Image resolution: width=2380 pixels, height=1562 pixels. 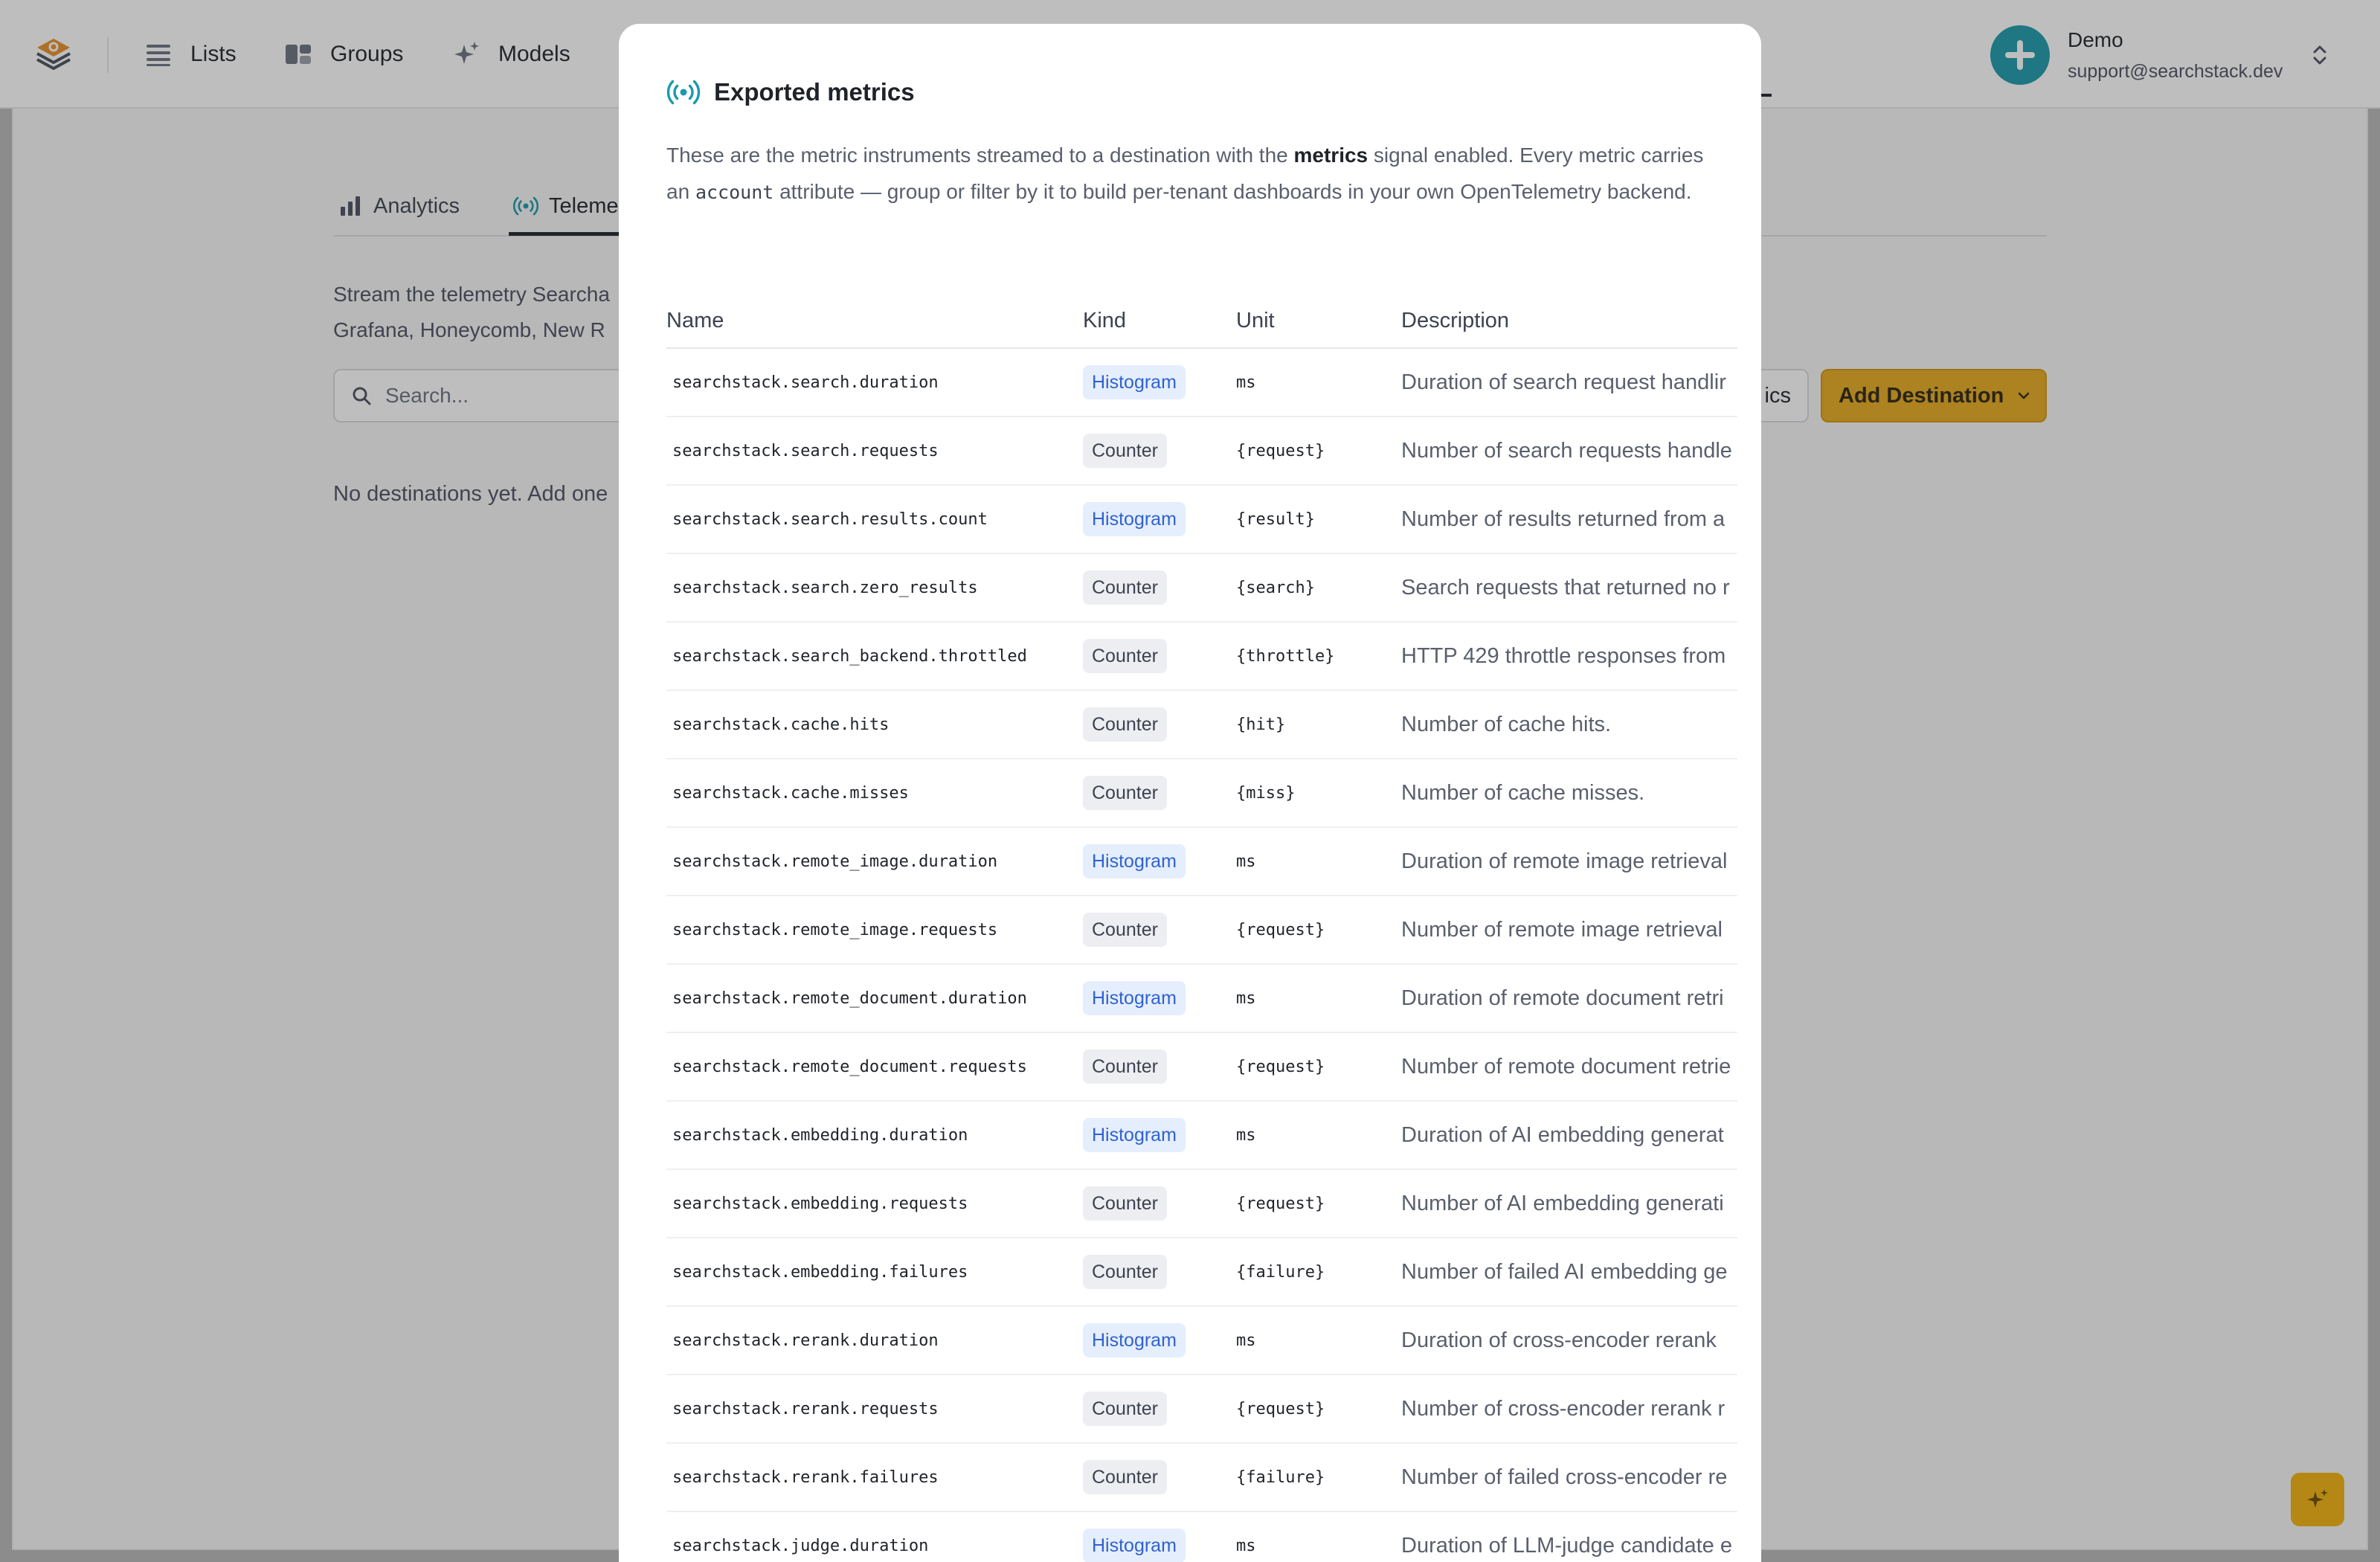 What do you see at coordinates (875, 998) in the screenshot?
I see `metric-name: searchstack.remote_document.duration` at bounding box center [875, 998].